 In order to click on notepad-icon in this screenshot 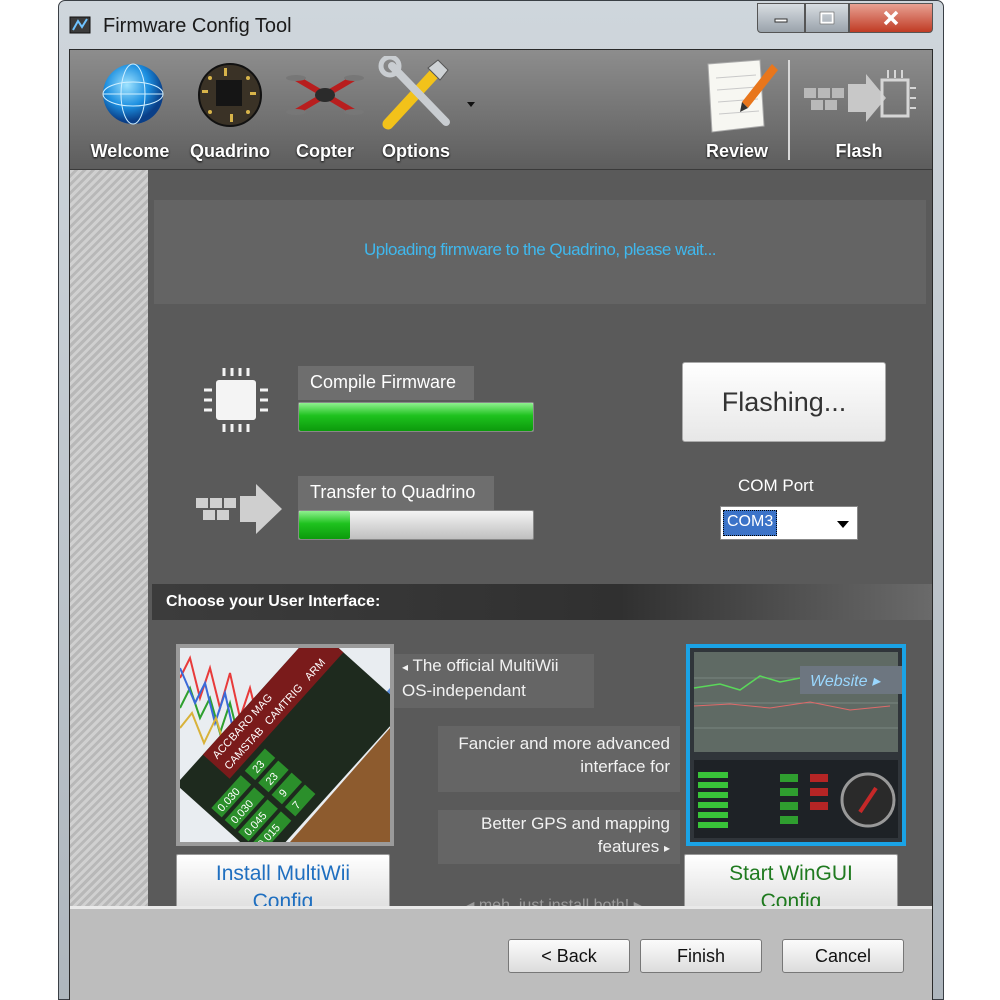, I will do `click(742, 96)`.